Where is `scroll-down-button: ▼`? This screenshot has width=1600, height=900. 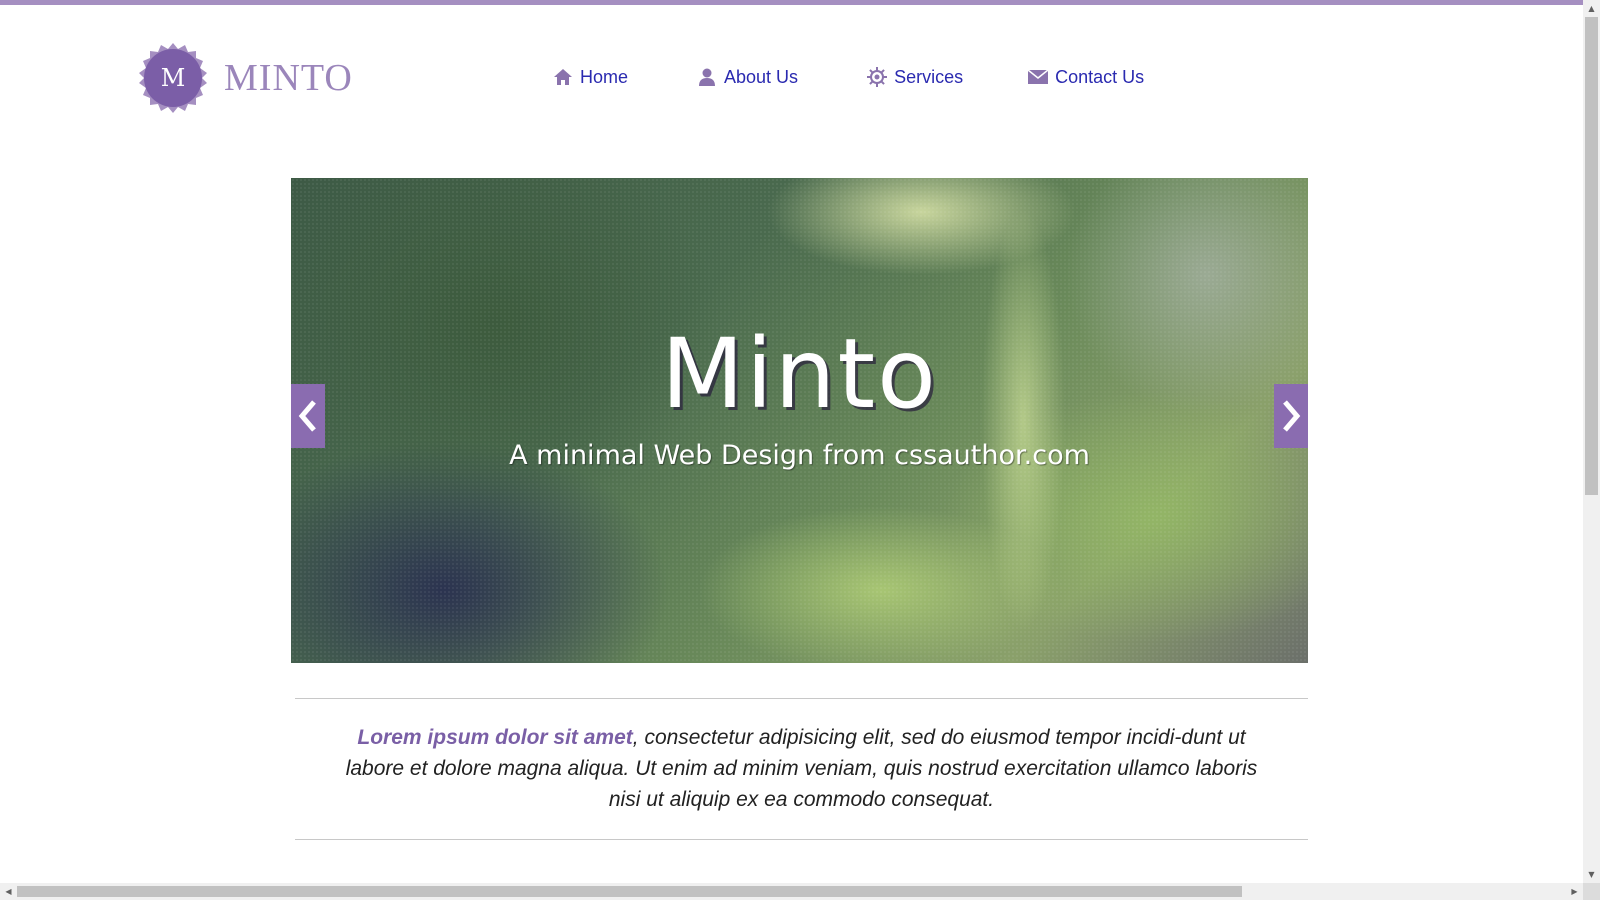
scroll-down-button: ▼ is located at coordinates (1591, 874).